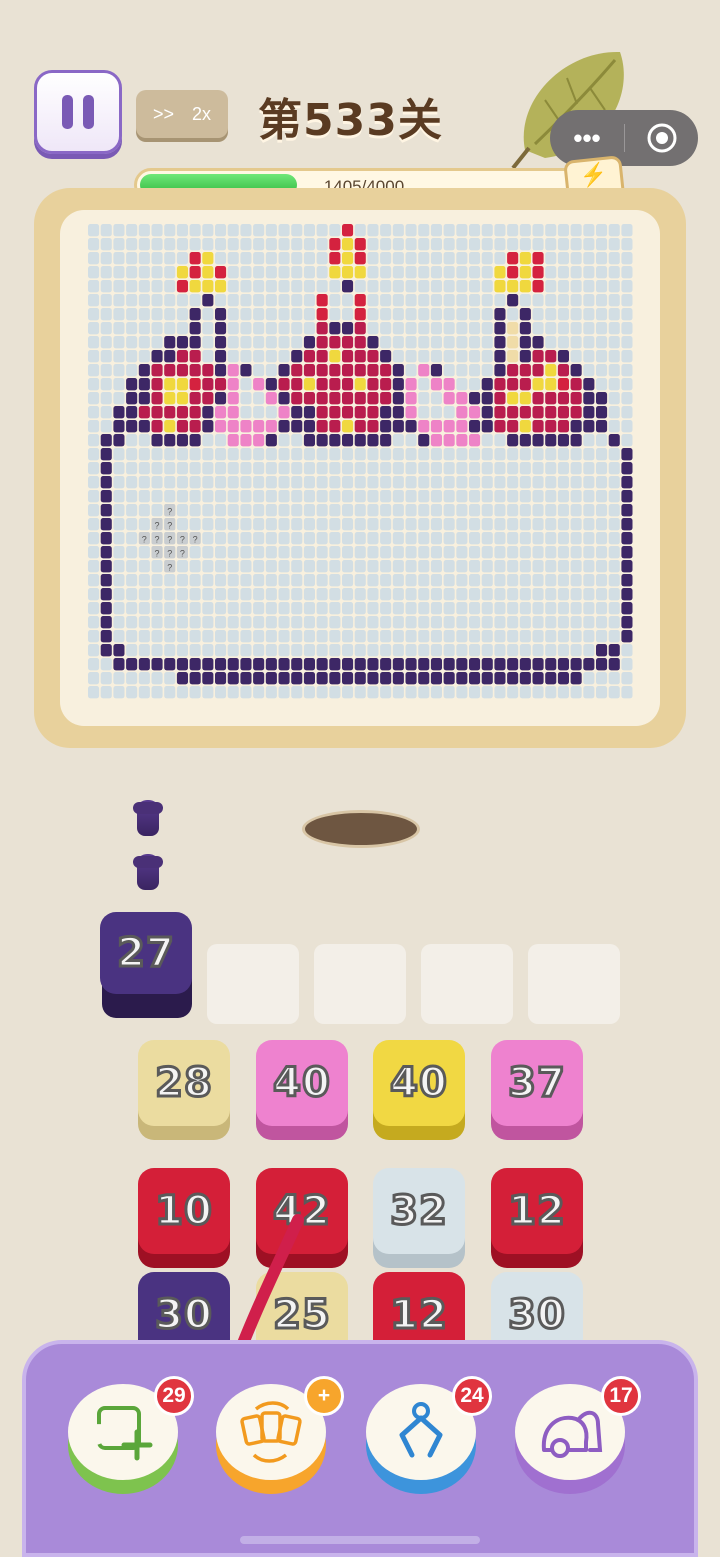  I want to click on hidden-marker: ?, so click(169, 568).